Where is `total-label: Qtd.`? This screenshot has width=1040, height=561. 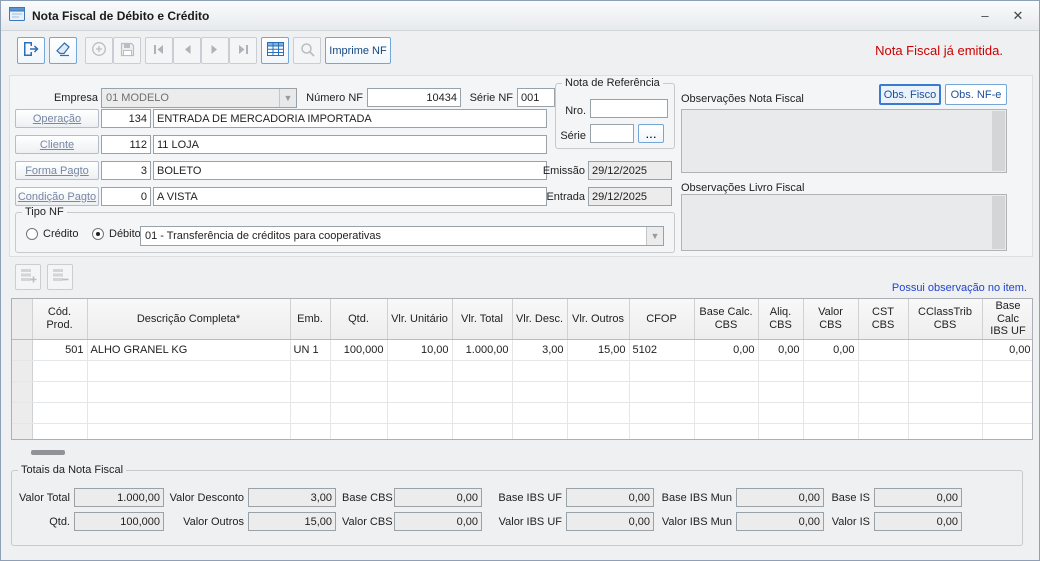 total-label: Qtd. is located at coordinates (59, 521).